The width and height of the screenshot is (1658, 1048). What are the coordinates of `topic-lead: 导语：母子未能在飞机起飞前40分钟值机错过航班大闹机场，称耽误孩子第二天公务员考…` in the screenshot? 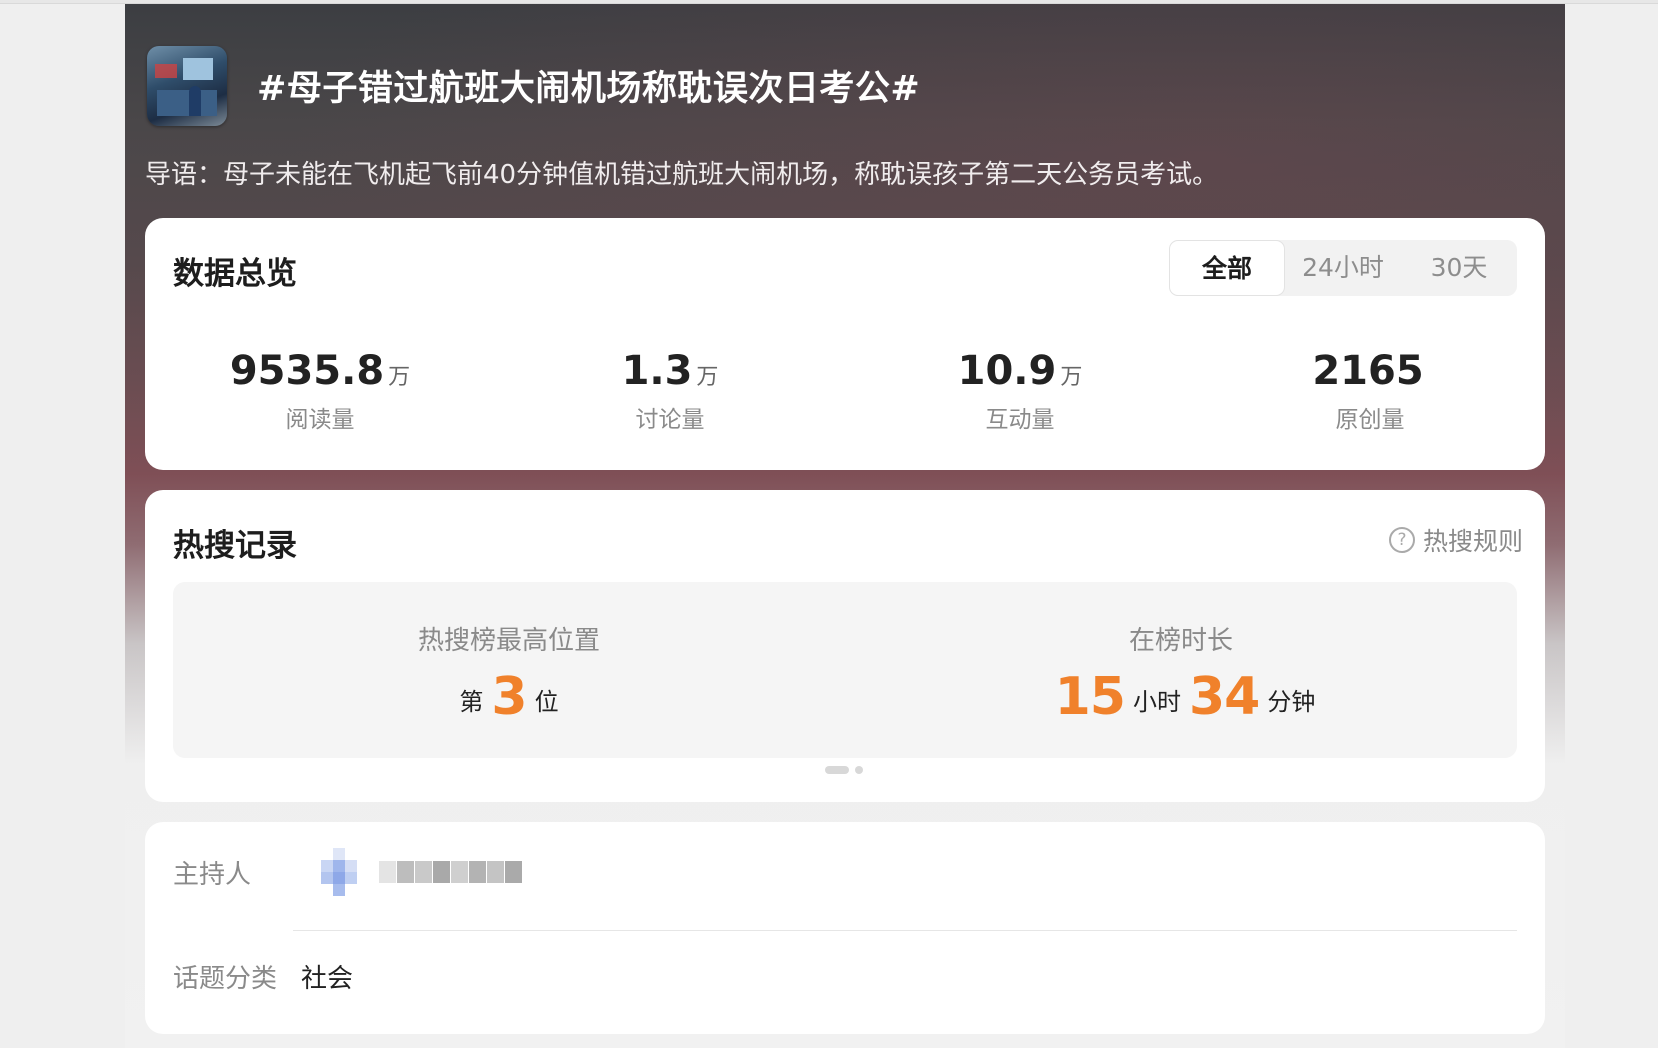 It's located at (682, 175).